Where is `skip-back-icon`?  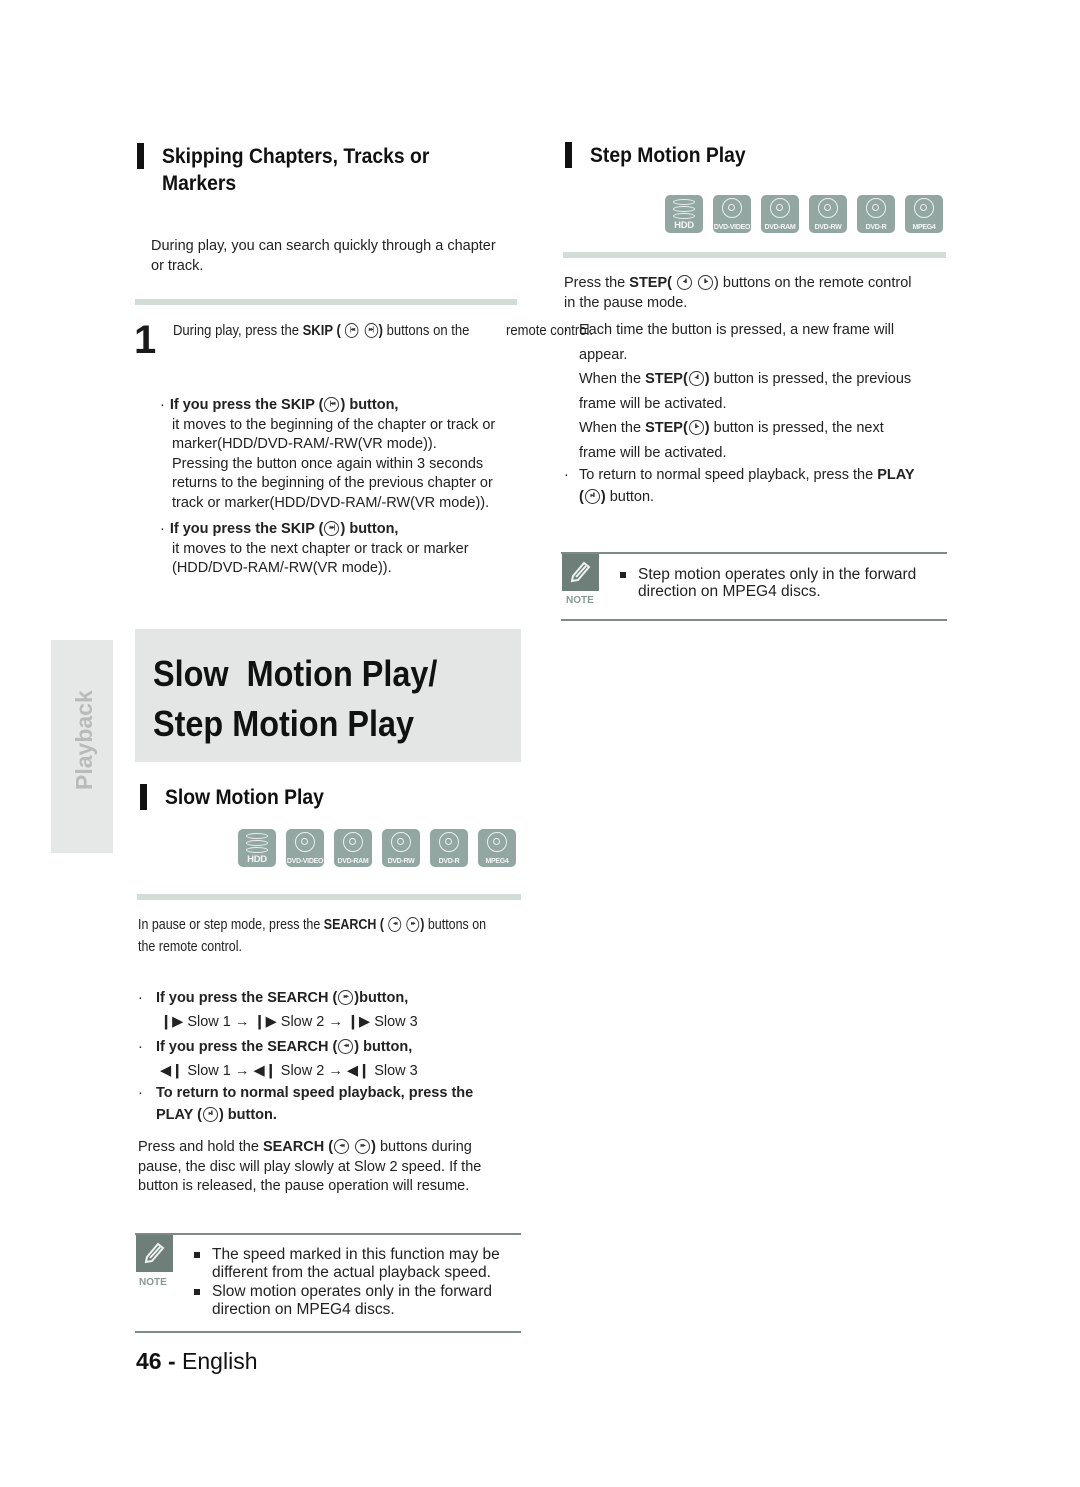
skip-back-icon is located at coordinates (352, 330).